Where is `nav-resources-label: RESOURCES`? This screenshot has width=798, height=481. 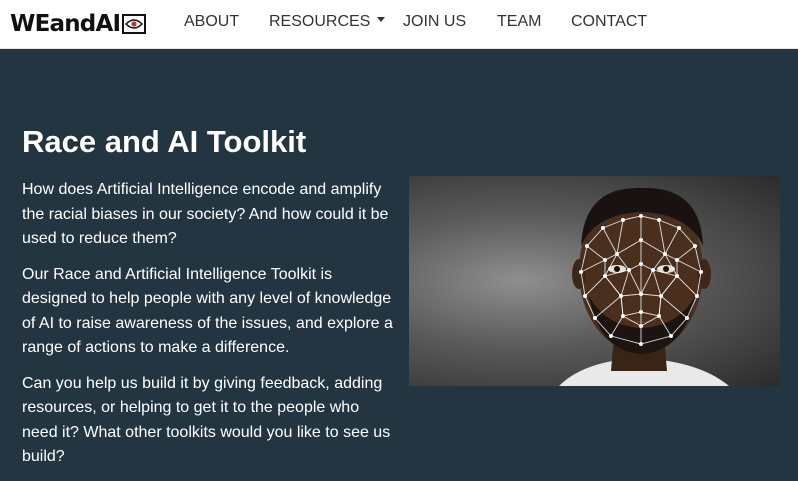 nav-resources-label: RESOURCES is located at coordinates (320, 21).